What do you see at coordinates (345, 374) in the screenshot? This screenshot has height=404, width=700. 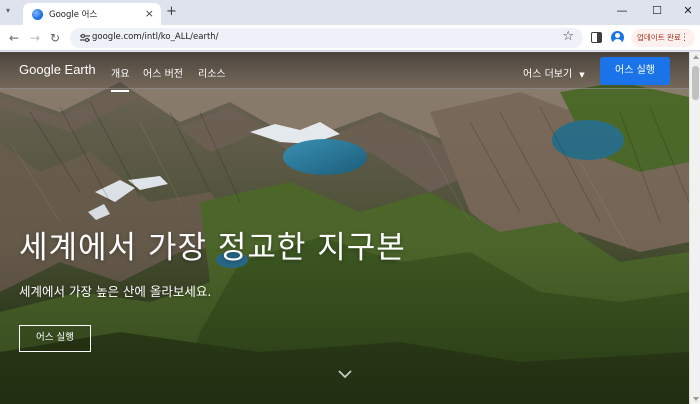 I see `scroll-down-chevron-icon` at bounding box center [345, 374].